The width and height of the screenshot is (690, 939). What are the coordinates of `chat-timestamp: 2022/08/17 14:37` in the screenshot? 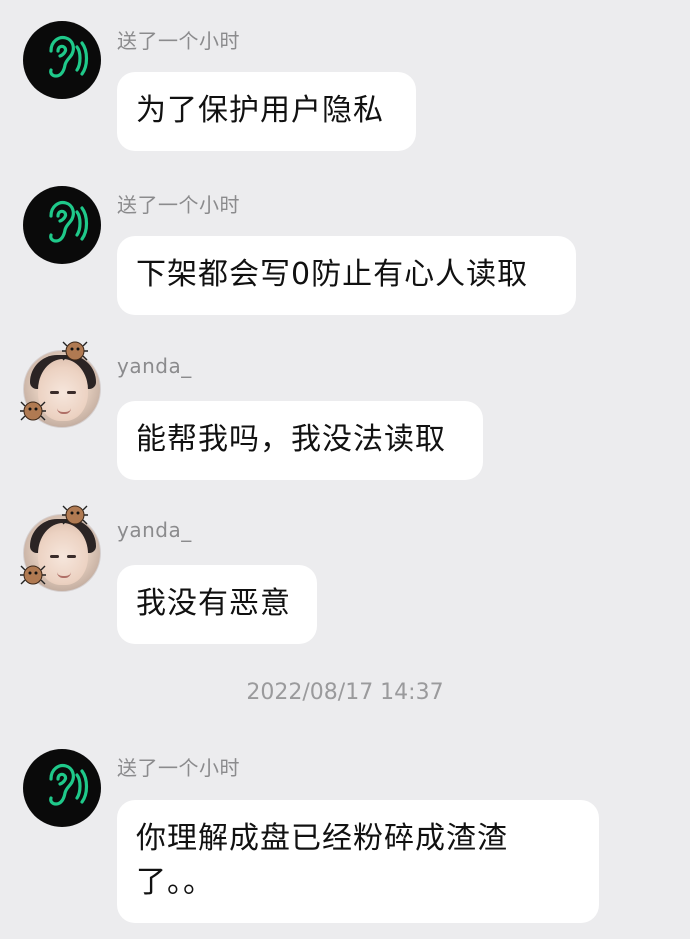 It's located at (345, 692).